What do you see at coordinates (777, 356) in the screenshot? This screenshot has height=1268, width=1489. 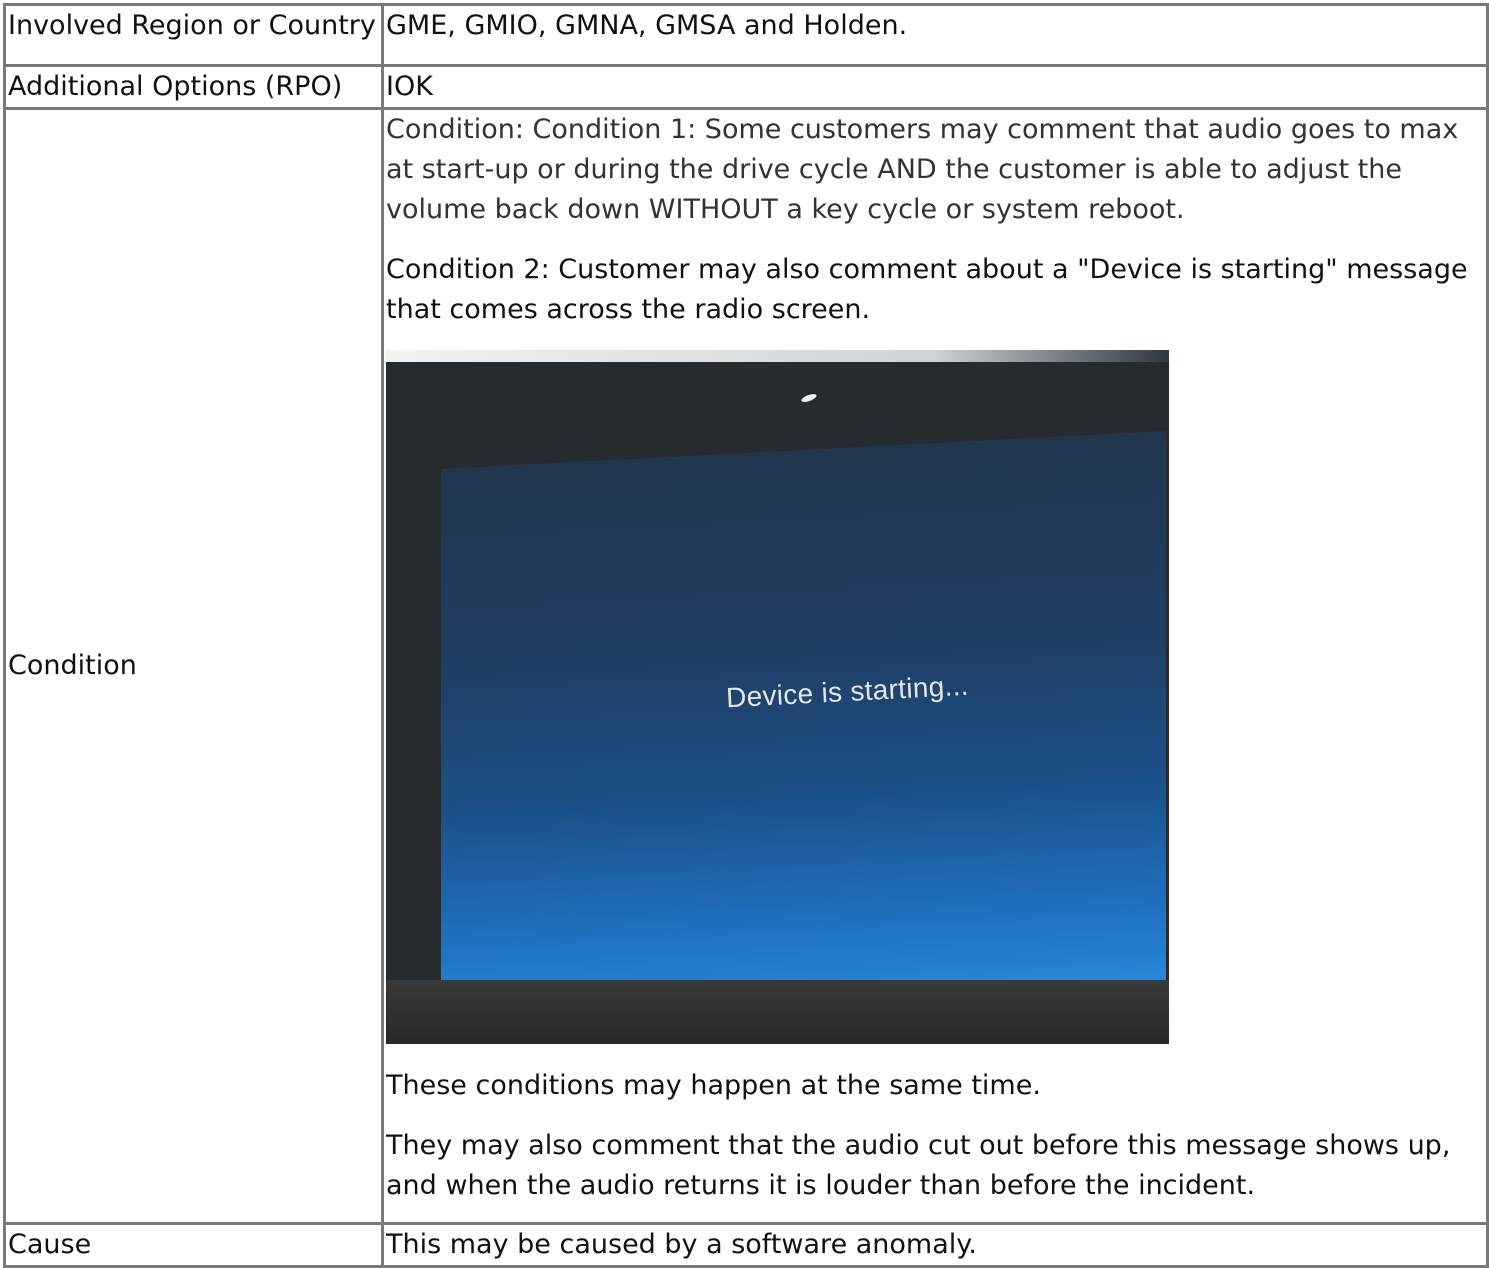 I see `photo-bezel` at bounding box center [777, 356].